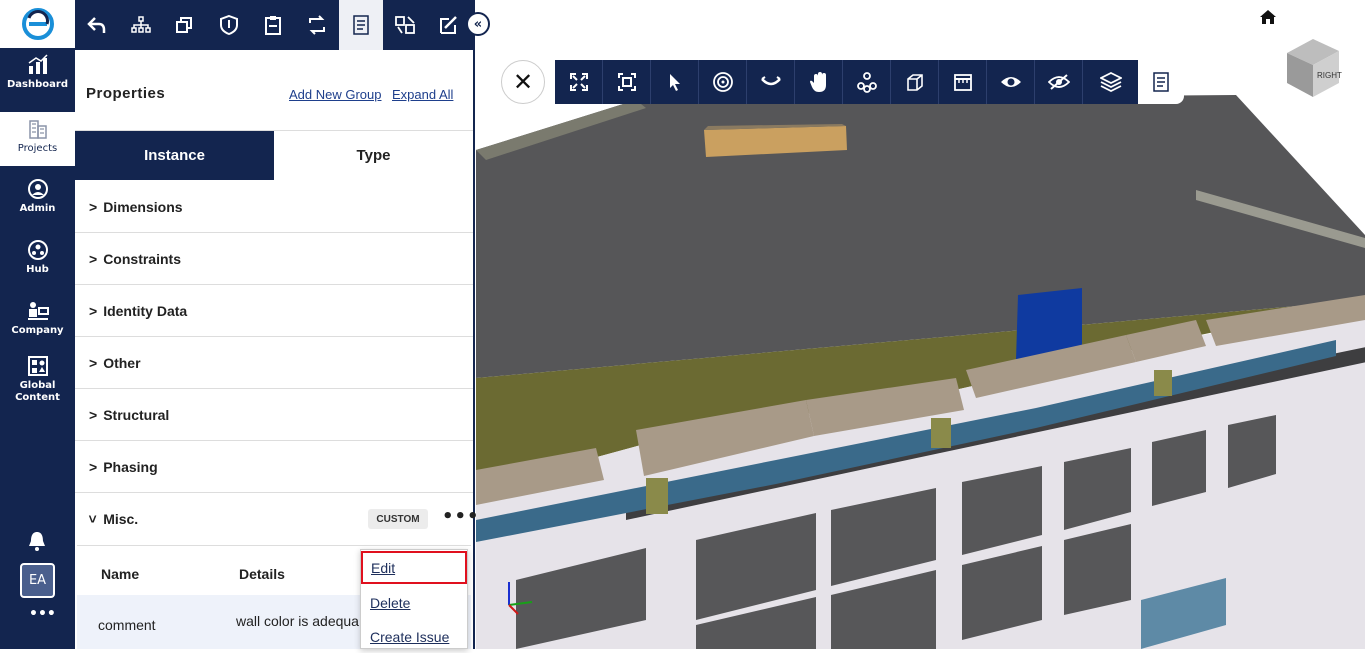  What do you see at coordinates (127, 625) in the screenshot?
I see `row-name: comment` at bounding box center [127, 625].